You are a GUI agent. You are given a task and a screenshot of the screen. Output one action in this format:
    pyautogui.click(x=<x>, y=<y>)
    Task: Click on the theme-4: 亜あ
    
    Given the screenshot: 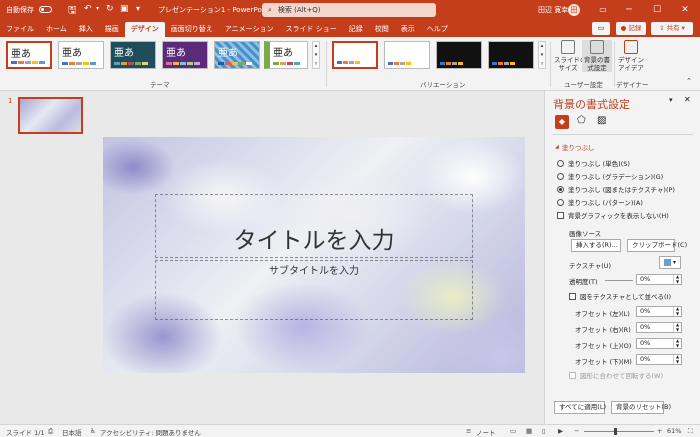 What is the action you would take?
    pyautogui.click(x=185, y=55)
    